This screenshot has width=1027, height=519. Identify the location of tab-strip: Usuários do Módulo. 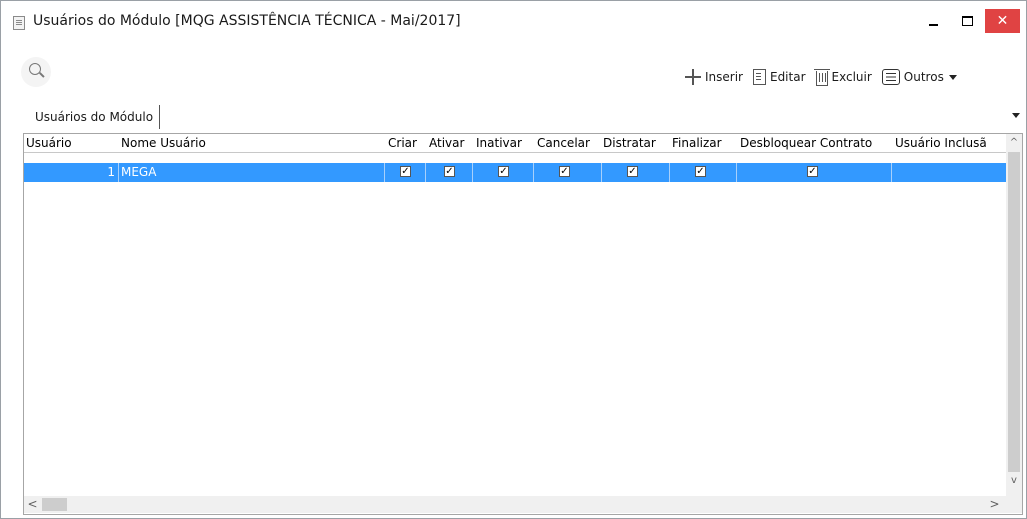
(95, 117).